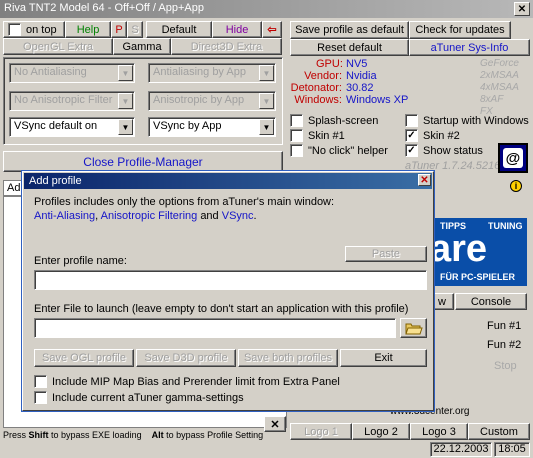 The width and height of the screenshot is (533, 458). What do you see at coordinates (499, 431) in the screenshot?
I see `custom-button: Custom` at bounding box center [499, 431].